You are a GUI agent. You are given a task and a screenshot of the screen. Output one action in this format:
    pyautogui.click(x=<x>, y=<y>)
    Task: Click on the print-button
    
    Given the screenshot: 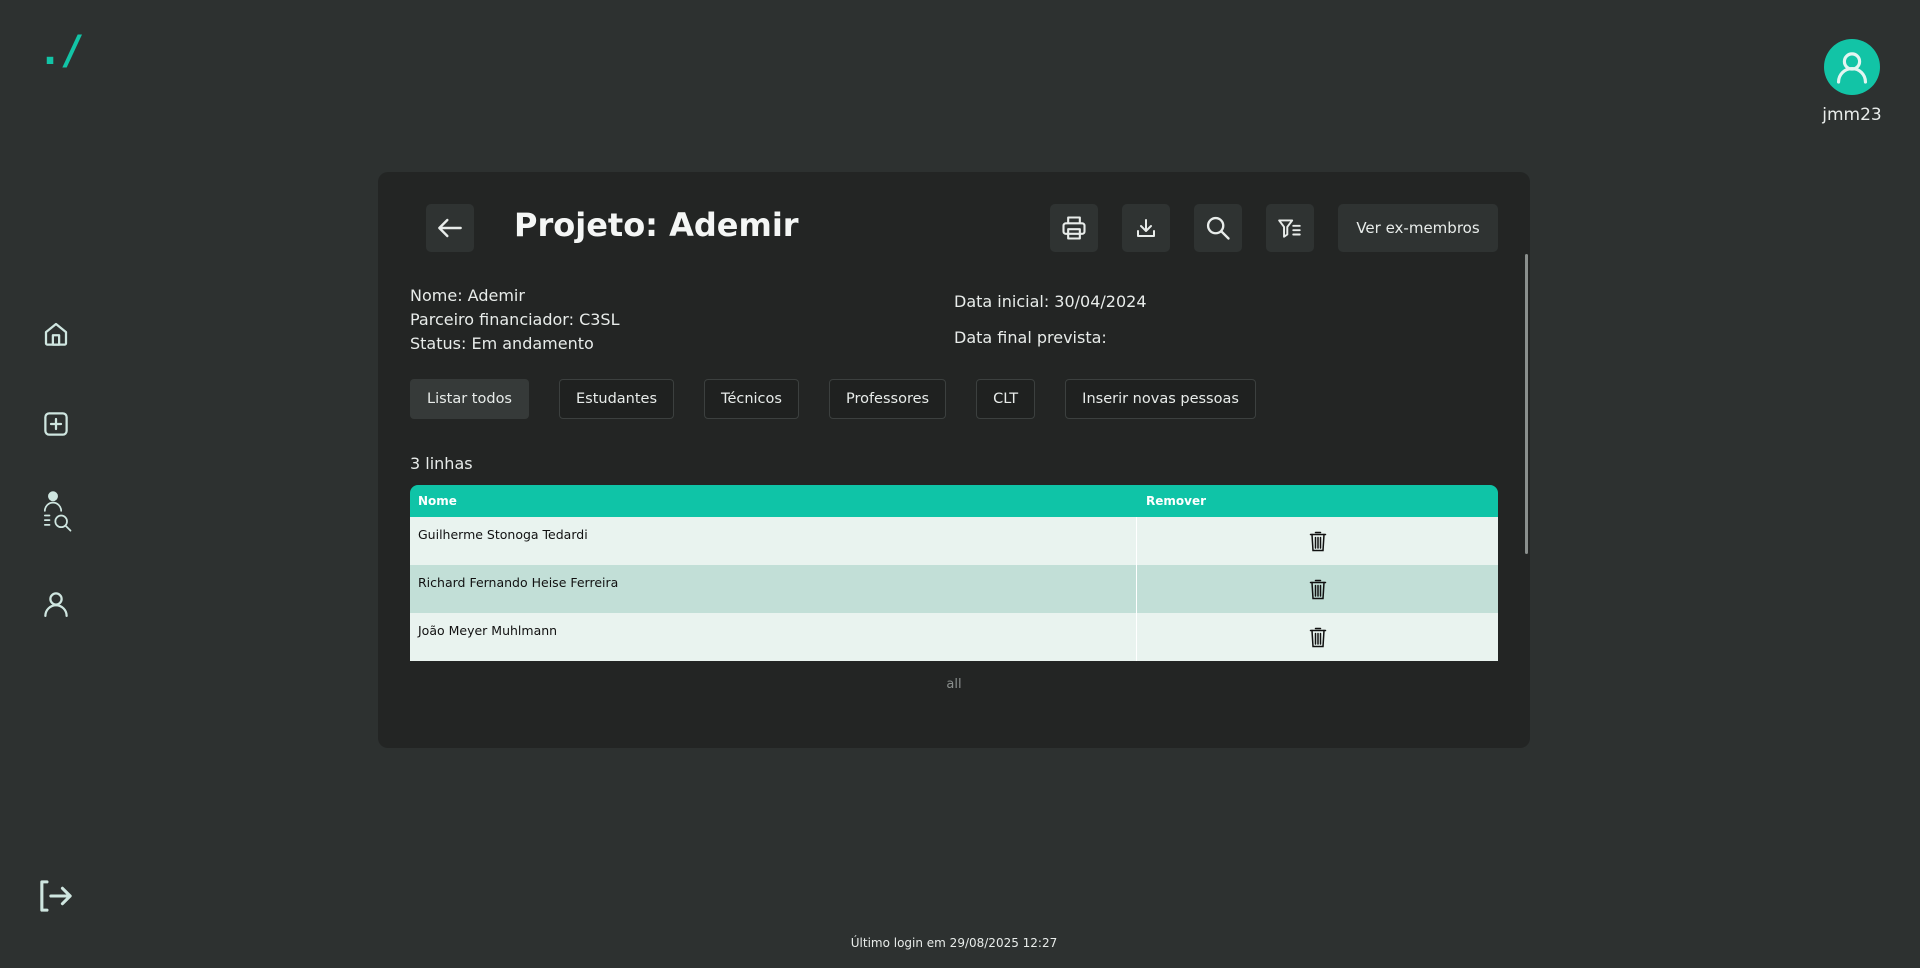 What is the action you would take?
    pyautogui.click(x=1074, y=228)
    